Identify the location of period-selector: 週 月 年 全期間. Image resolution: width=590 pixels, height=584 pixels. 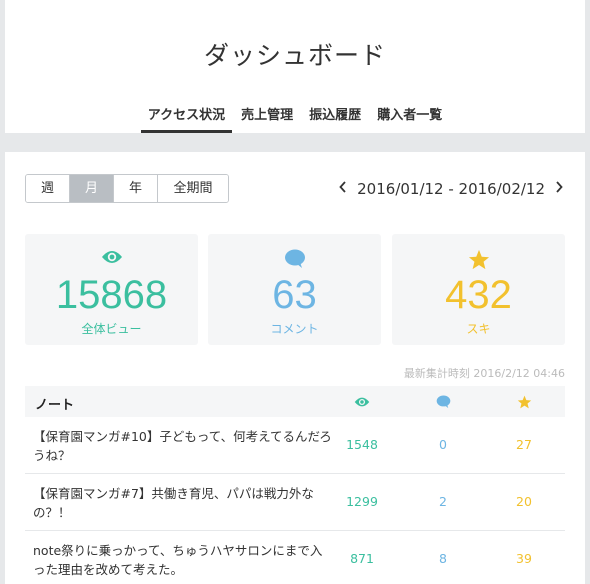
(127, 188).